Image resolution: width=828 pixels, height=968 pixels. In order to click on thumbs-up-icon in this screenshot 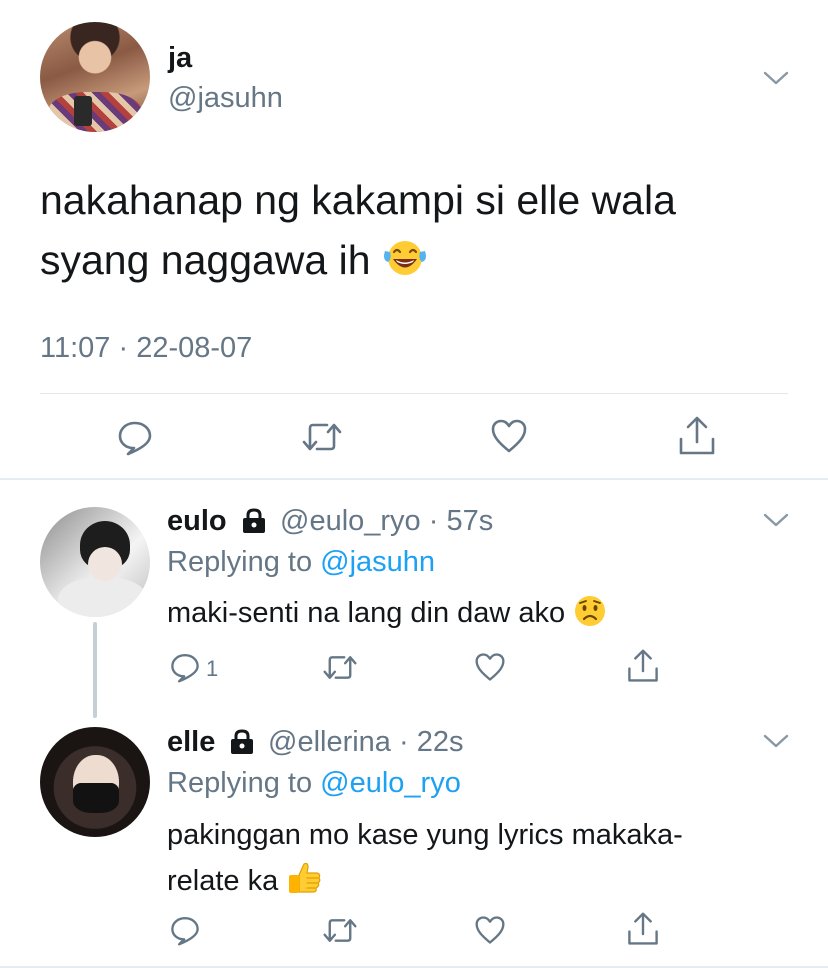, I will do `click(304, 878)`.